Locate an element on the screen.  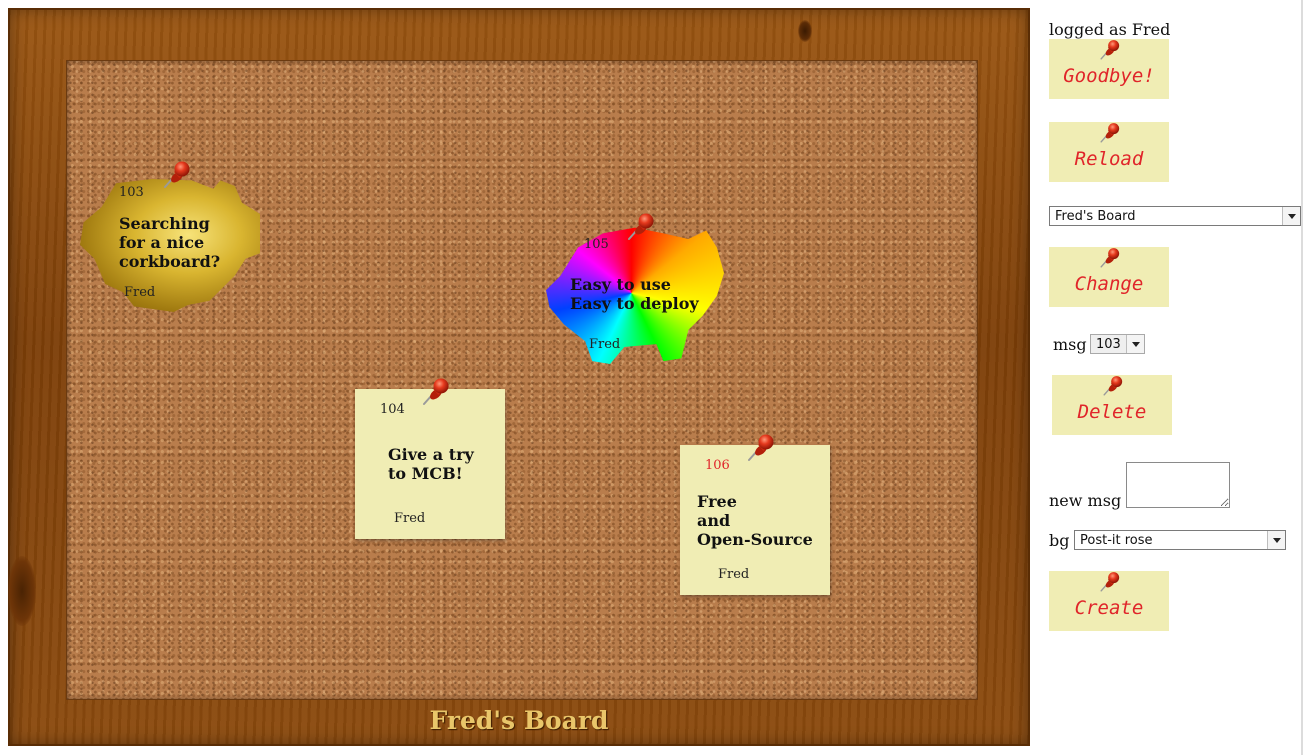
reload-button: Reload is located at coordinates (1109, 152).